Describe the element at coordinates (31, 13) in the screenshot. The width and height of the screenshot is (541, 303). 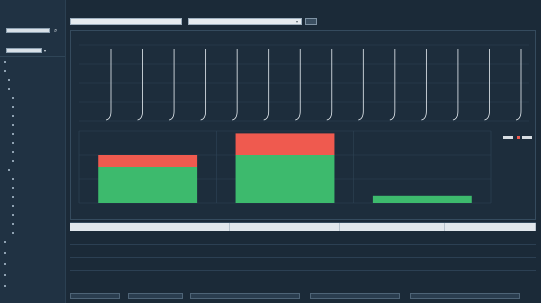
I see `app-logo` at that location.